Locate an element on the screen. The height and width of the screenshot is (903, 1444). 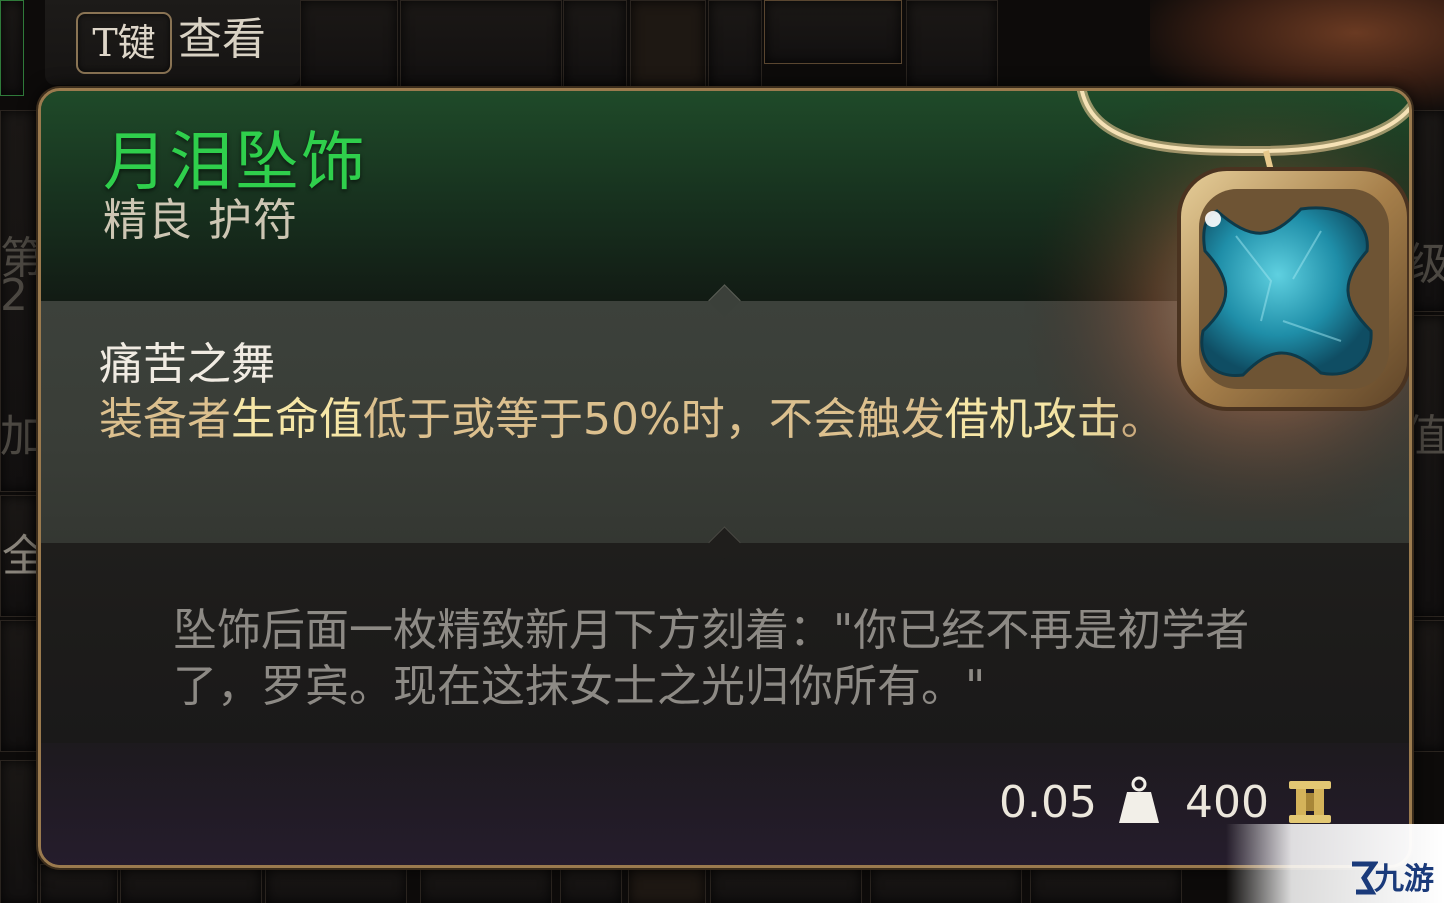
desc-text: 低于或等于50%时，不会触发 is located at coordinates (654, 419).